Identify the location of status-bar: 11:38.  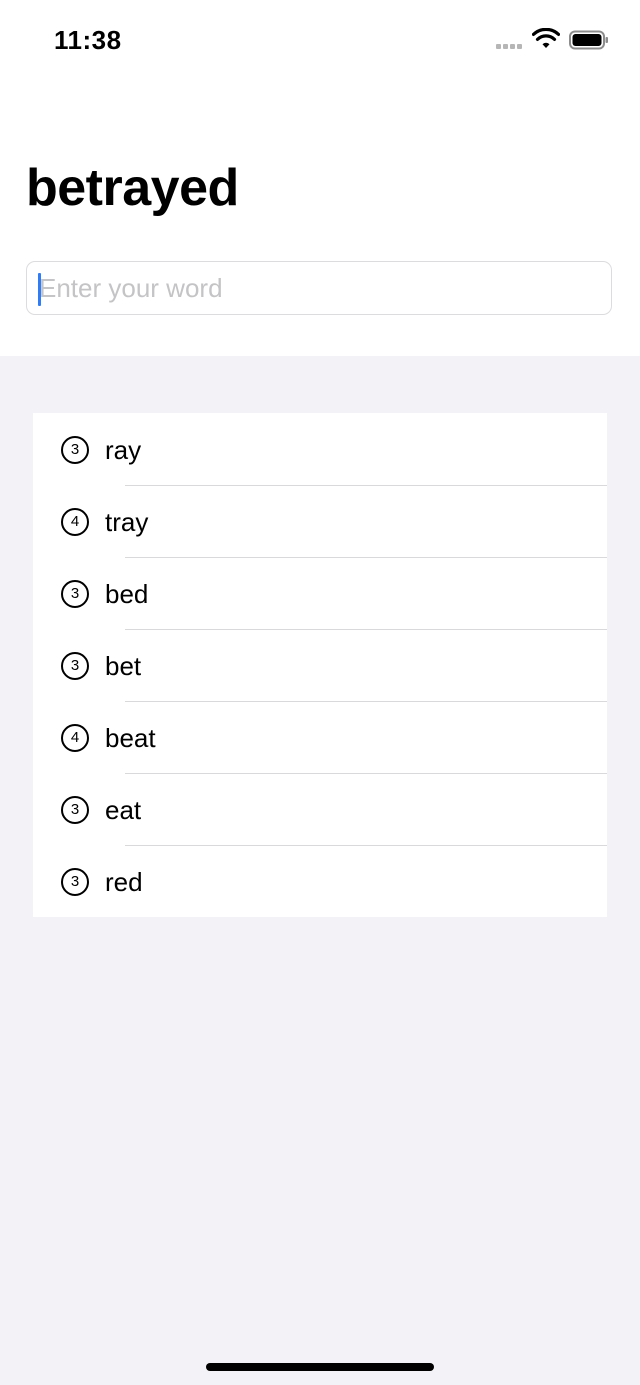
(320, 40).